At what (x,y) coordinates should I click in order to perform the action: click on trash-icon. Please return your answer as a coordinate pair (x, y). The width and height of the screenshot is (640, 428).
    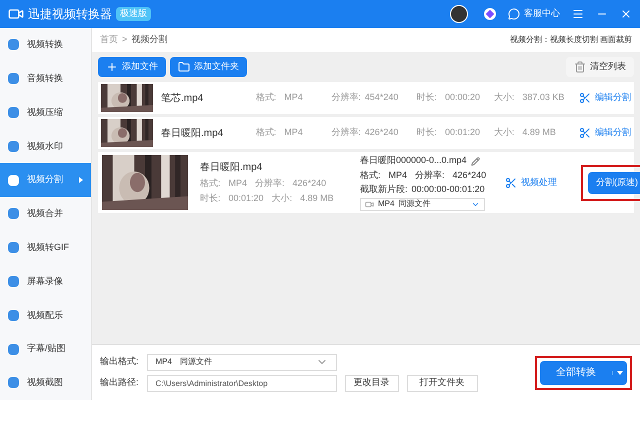
    Looking at the image, I should click on (580, 67).